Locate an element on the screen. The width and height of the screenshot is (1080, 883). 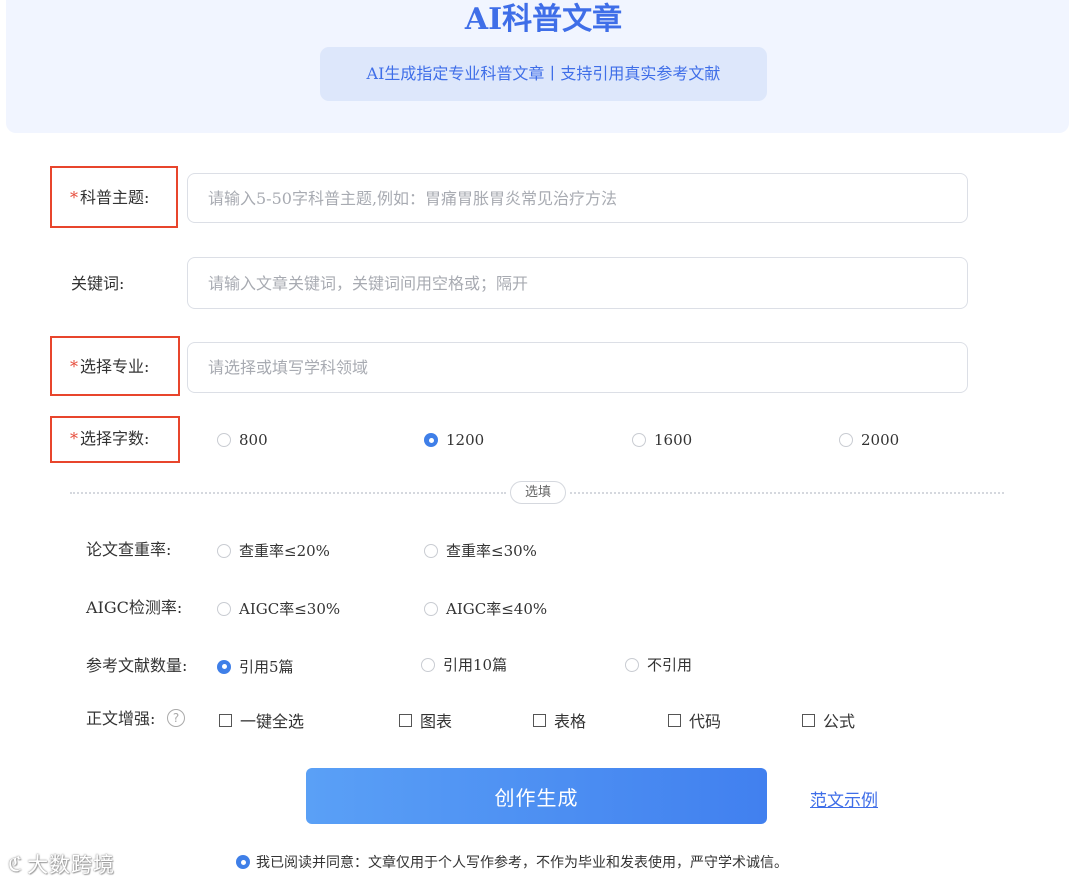
references-radio-10: 引用10篇 is located at coordinates (464, 664).